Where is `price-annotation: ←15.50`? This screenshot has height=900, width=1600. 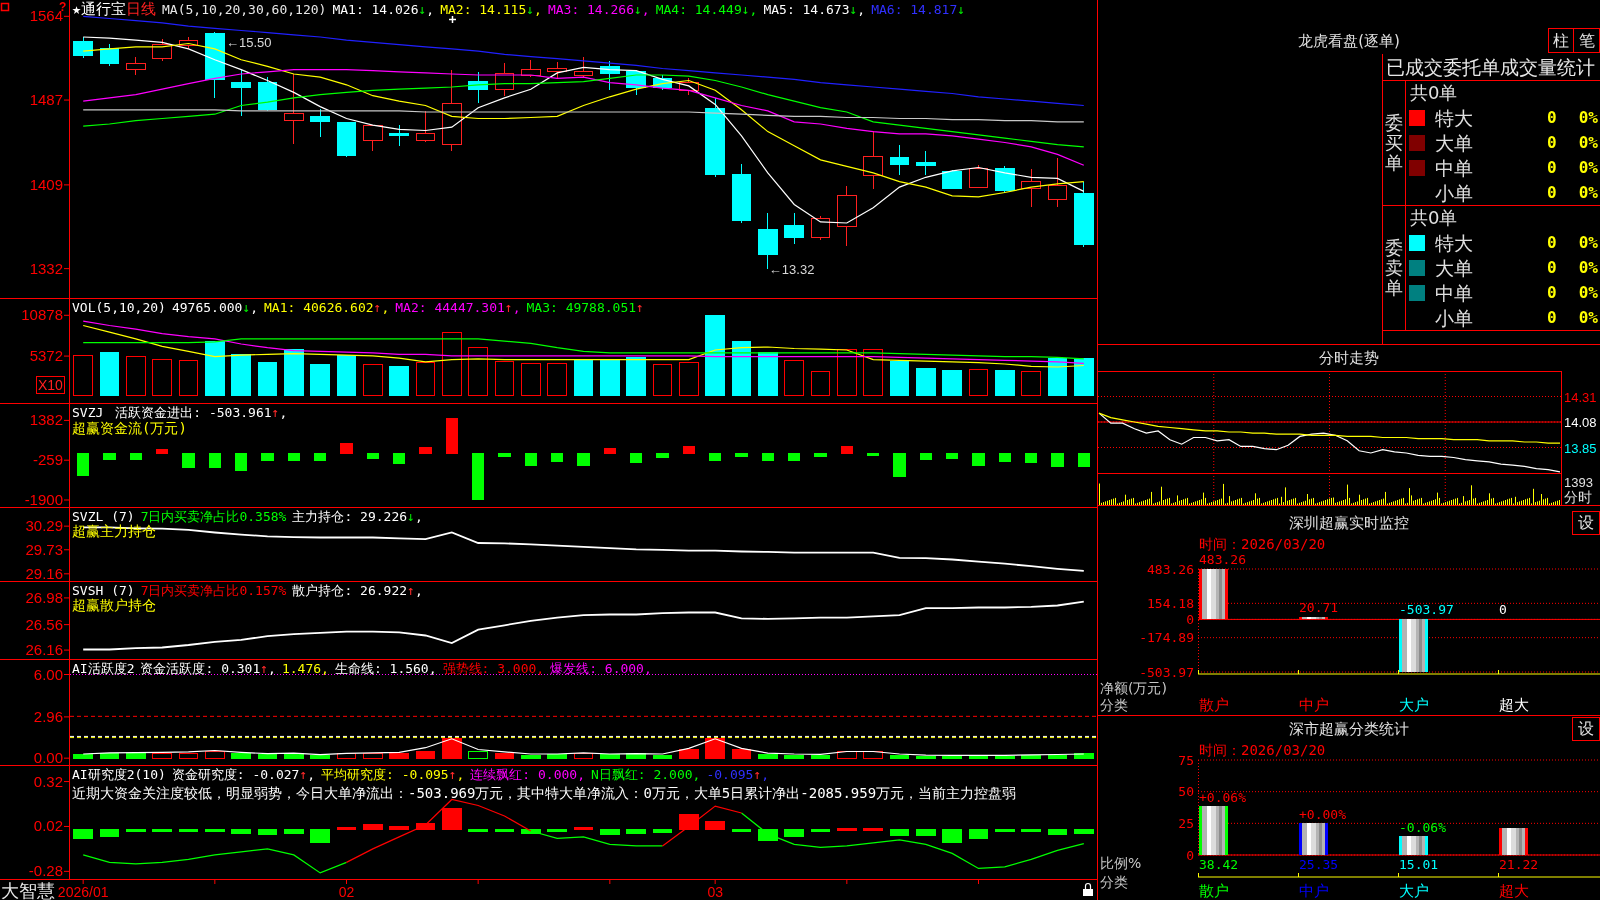 price-annotation: ←15.50 is located at coordinates (249, 42).